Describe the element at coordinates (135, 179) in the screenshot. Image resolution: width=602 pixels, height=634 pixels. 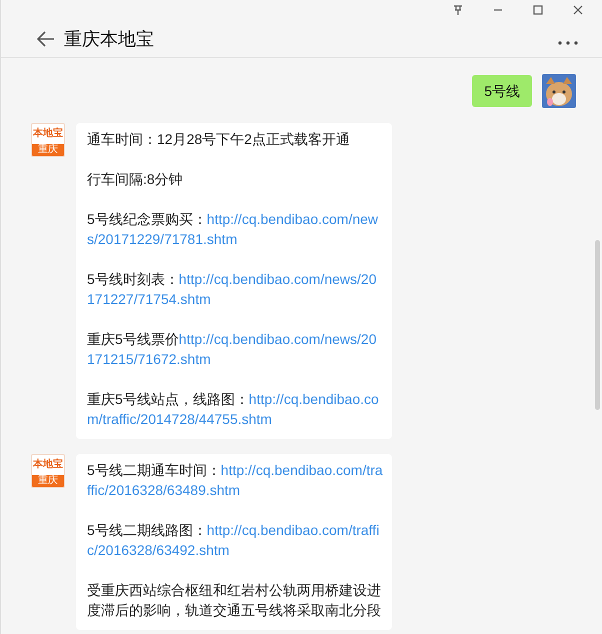
I see `message-paragraph: 行车间隔:8分钟` at that location.